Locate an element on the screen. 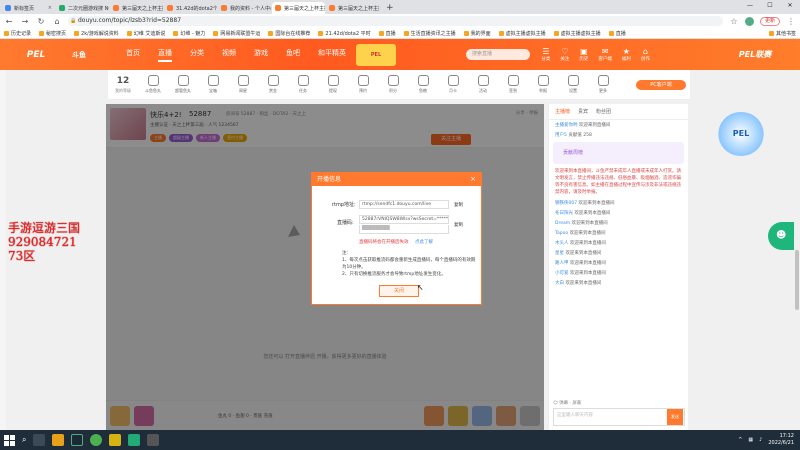 This screenshot has width=800, height=450. chat-user: 钢铁侠007 is located at coordinates (566, 203).